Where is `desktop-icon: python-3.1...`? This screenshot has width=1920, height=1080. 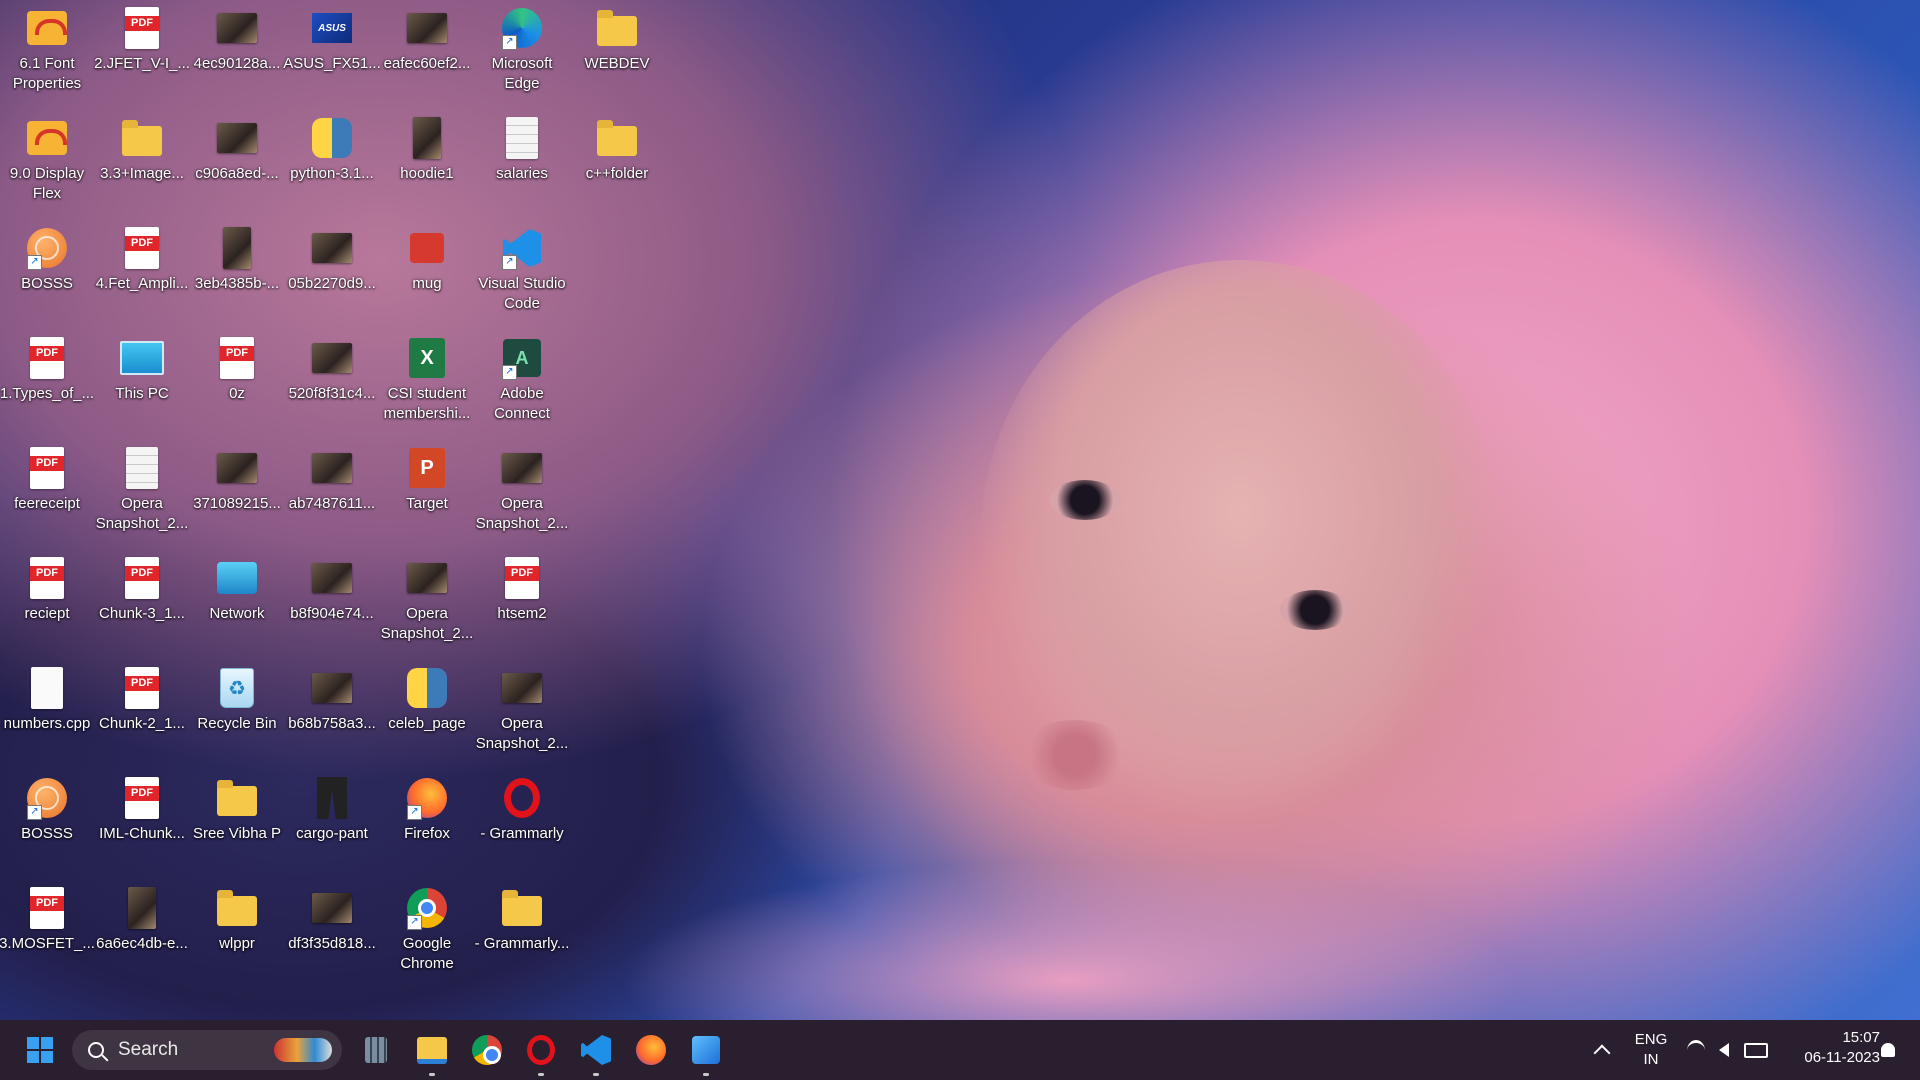
desktop-icon: python-3.1... is located at coordinates (332, 162).